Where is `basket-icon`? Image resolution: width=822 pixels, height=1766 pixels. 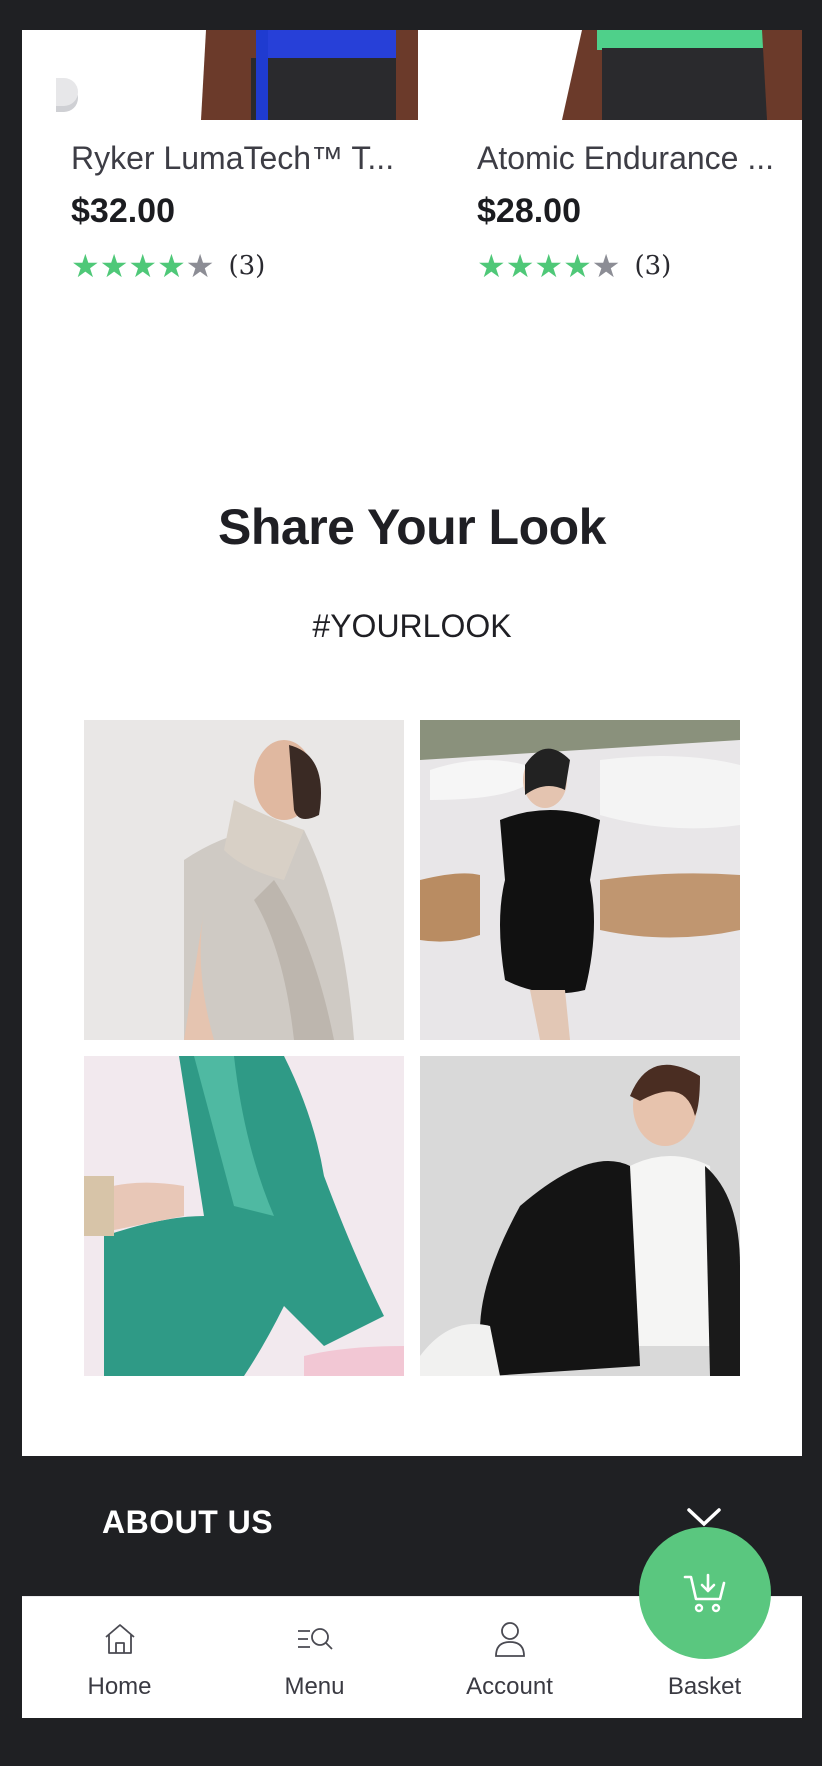 basket-icon is located at coordinates (704, 1593).